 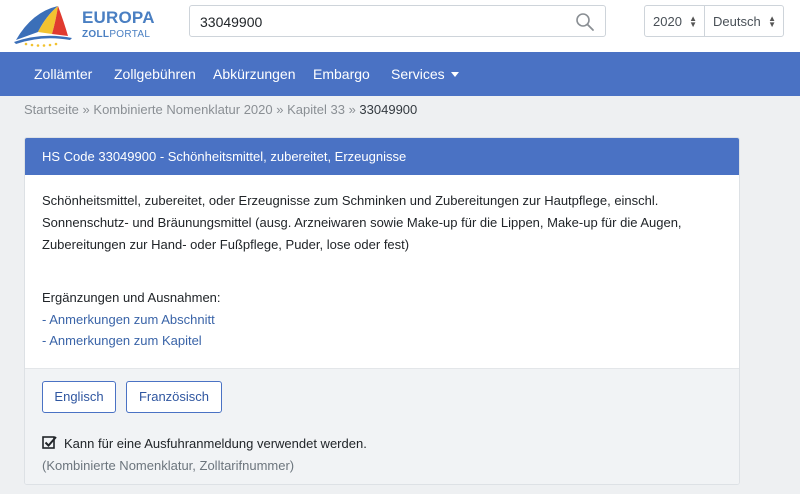 I want to click on logo-graphic-icon, so click(x=43, y=26).